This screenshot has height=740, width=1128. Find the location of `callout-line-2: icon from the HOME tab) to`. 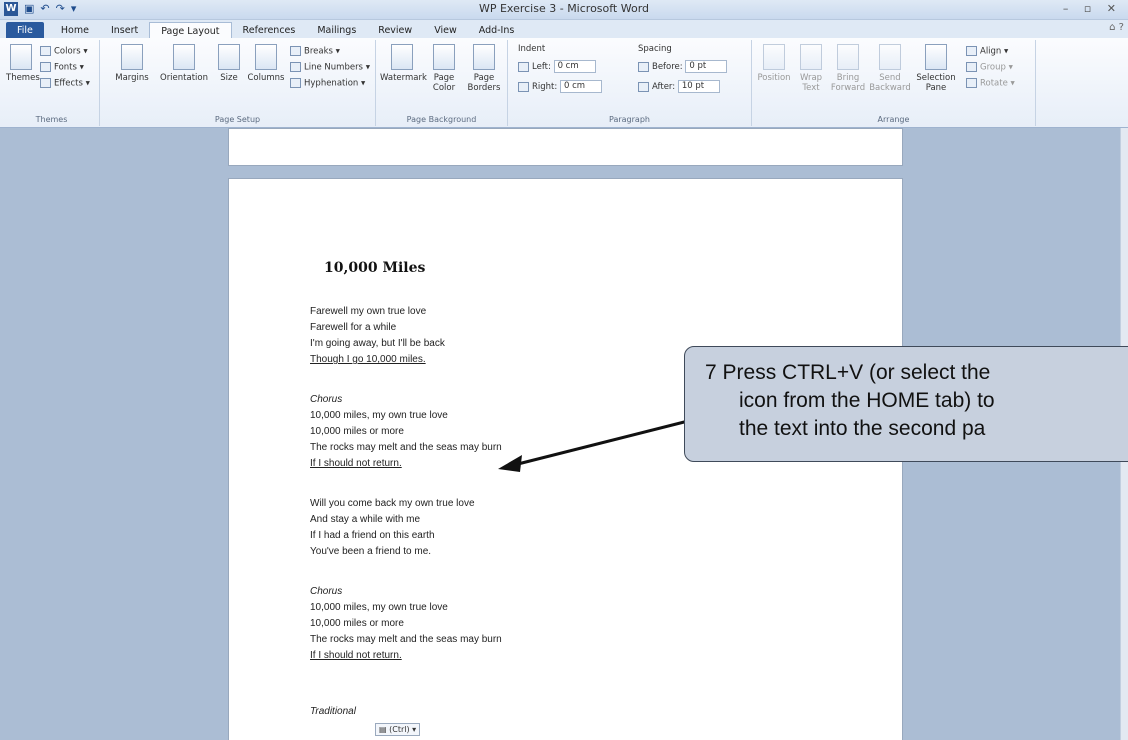

callout-line-2: icon from the HOME tab) to is located at coordinates (867, 400).